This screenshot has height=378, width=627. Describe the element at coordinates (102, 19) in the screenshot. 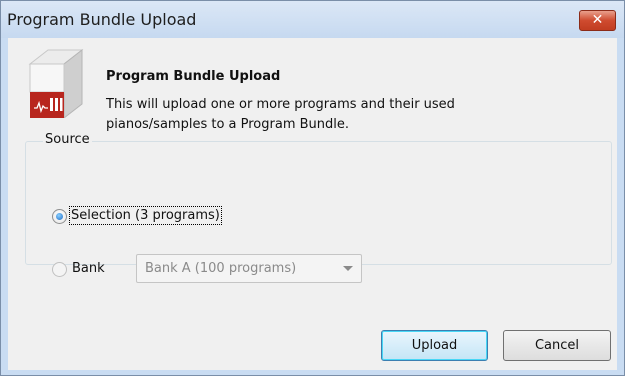

I see `window-title: Program Bundle Upload` at that location.